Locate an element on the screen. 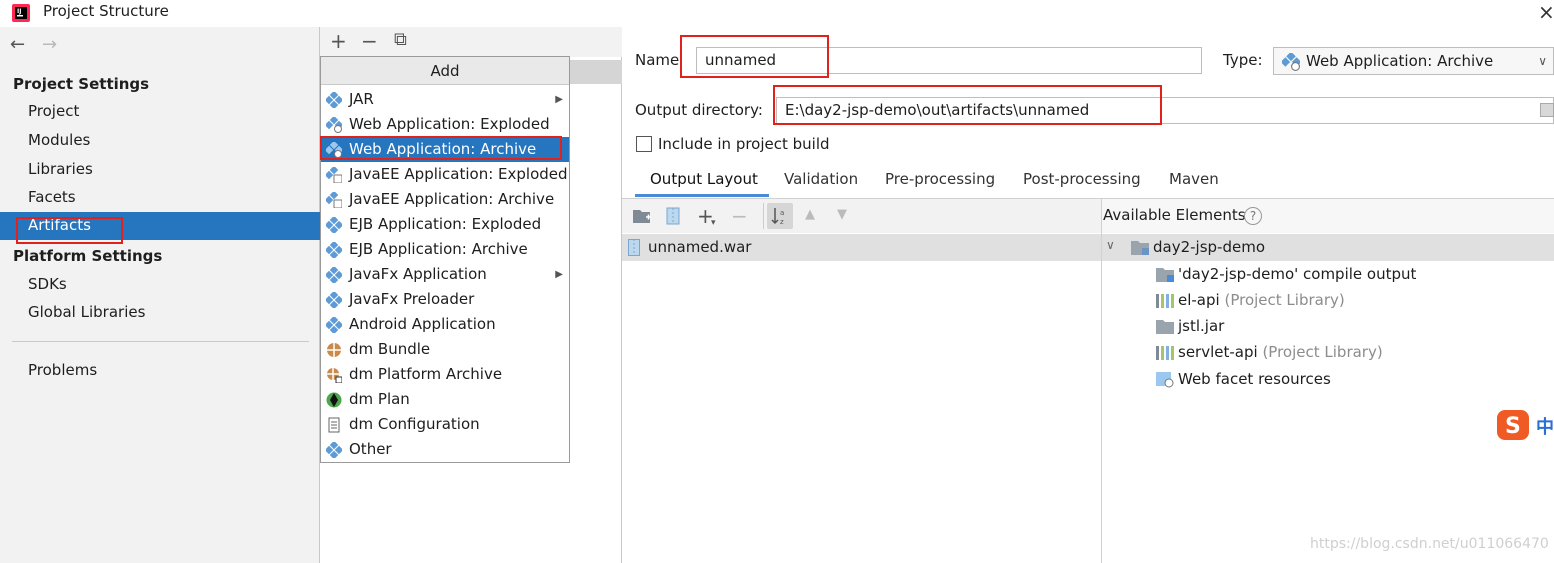 This screenshot has height=563, width=1554. help-icon: ? is located at coordinates (1253, 216).